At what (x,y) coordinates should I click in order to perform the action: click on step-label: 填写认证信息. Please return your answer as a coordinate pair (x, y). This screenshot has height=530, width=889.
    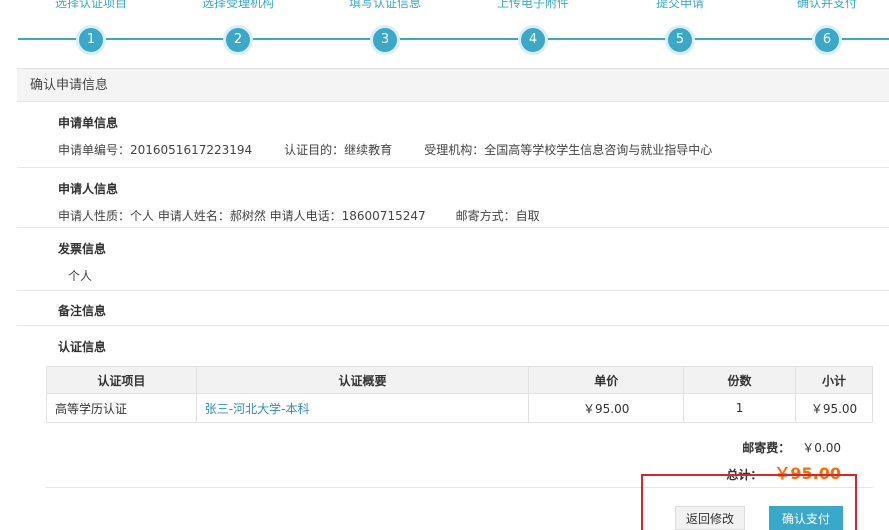
    Looking at the image, I should click on (384, 5).